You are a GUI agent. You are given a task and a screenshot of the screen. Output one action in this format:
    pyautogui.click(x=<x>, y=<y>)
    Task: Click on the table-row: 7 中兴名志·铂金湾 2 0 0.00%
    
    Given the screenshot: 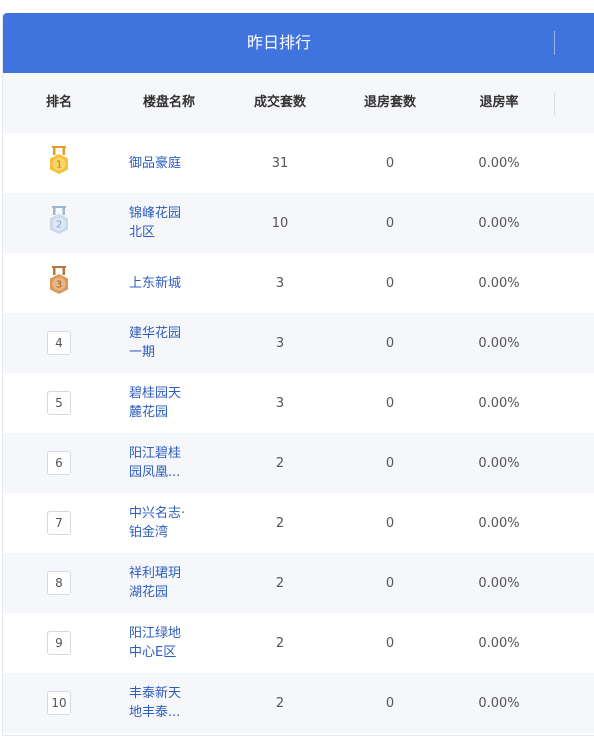 What is the action you would take?
    pyautogui.click(x=298, y=523)
    